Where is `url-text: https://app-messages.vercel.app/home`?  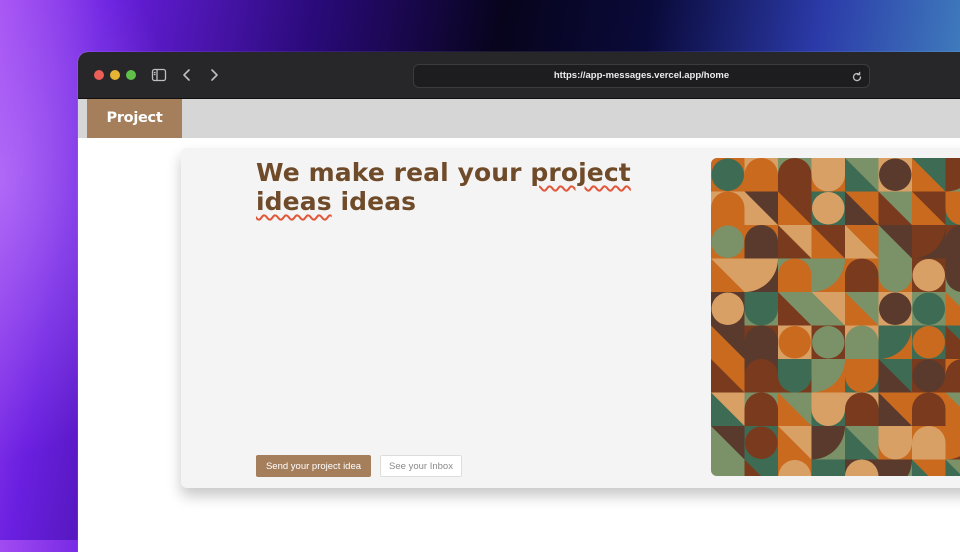 url-text: https://app-messages.vercel.app/home is located at coordinates (641, 76).